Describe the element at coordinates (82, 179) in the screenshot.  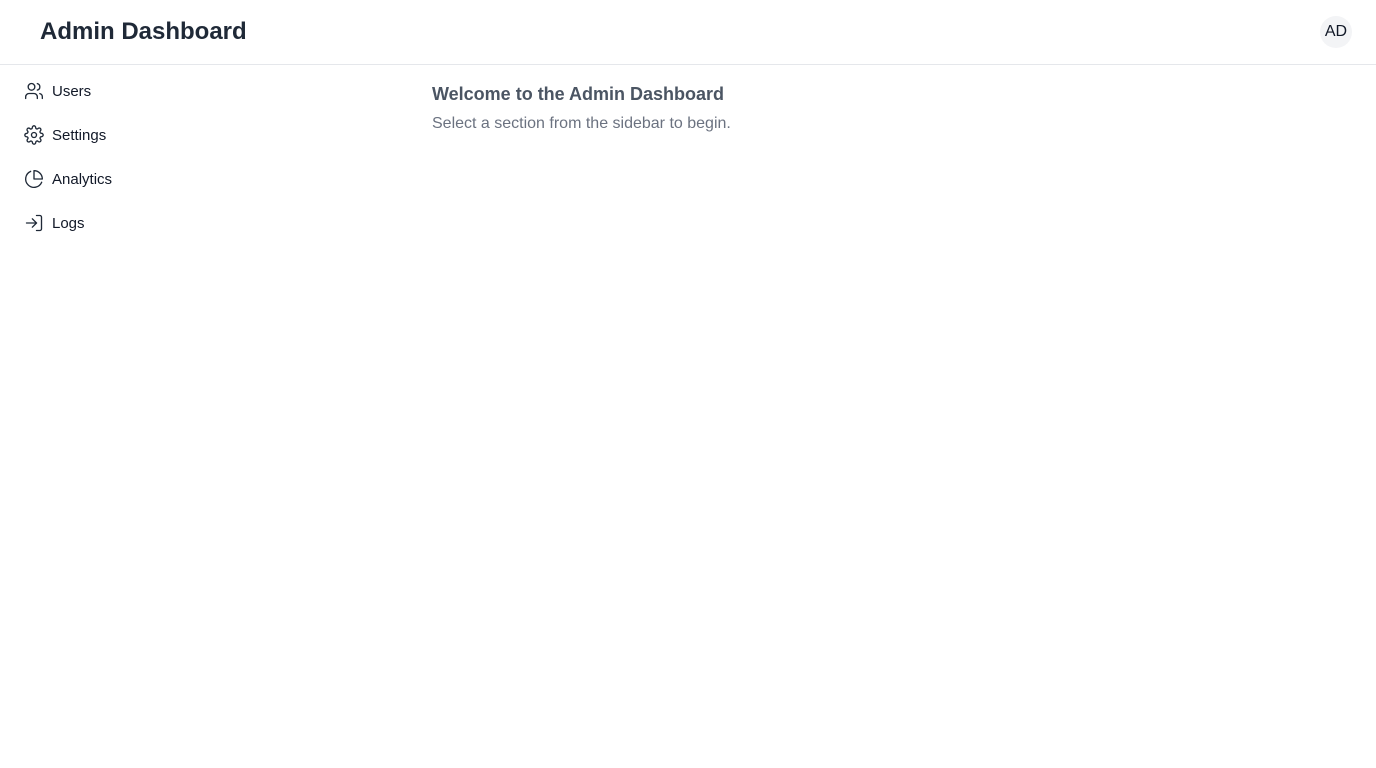
I see `sidebar-item-label: Analytics` at that location.